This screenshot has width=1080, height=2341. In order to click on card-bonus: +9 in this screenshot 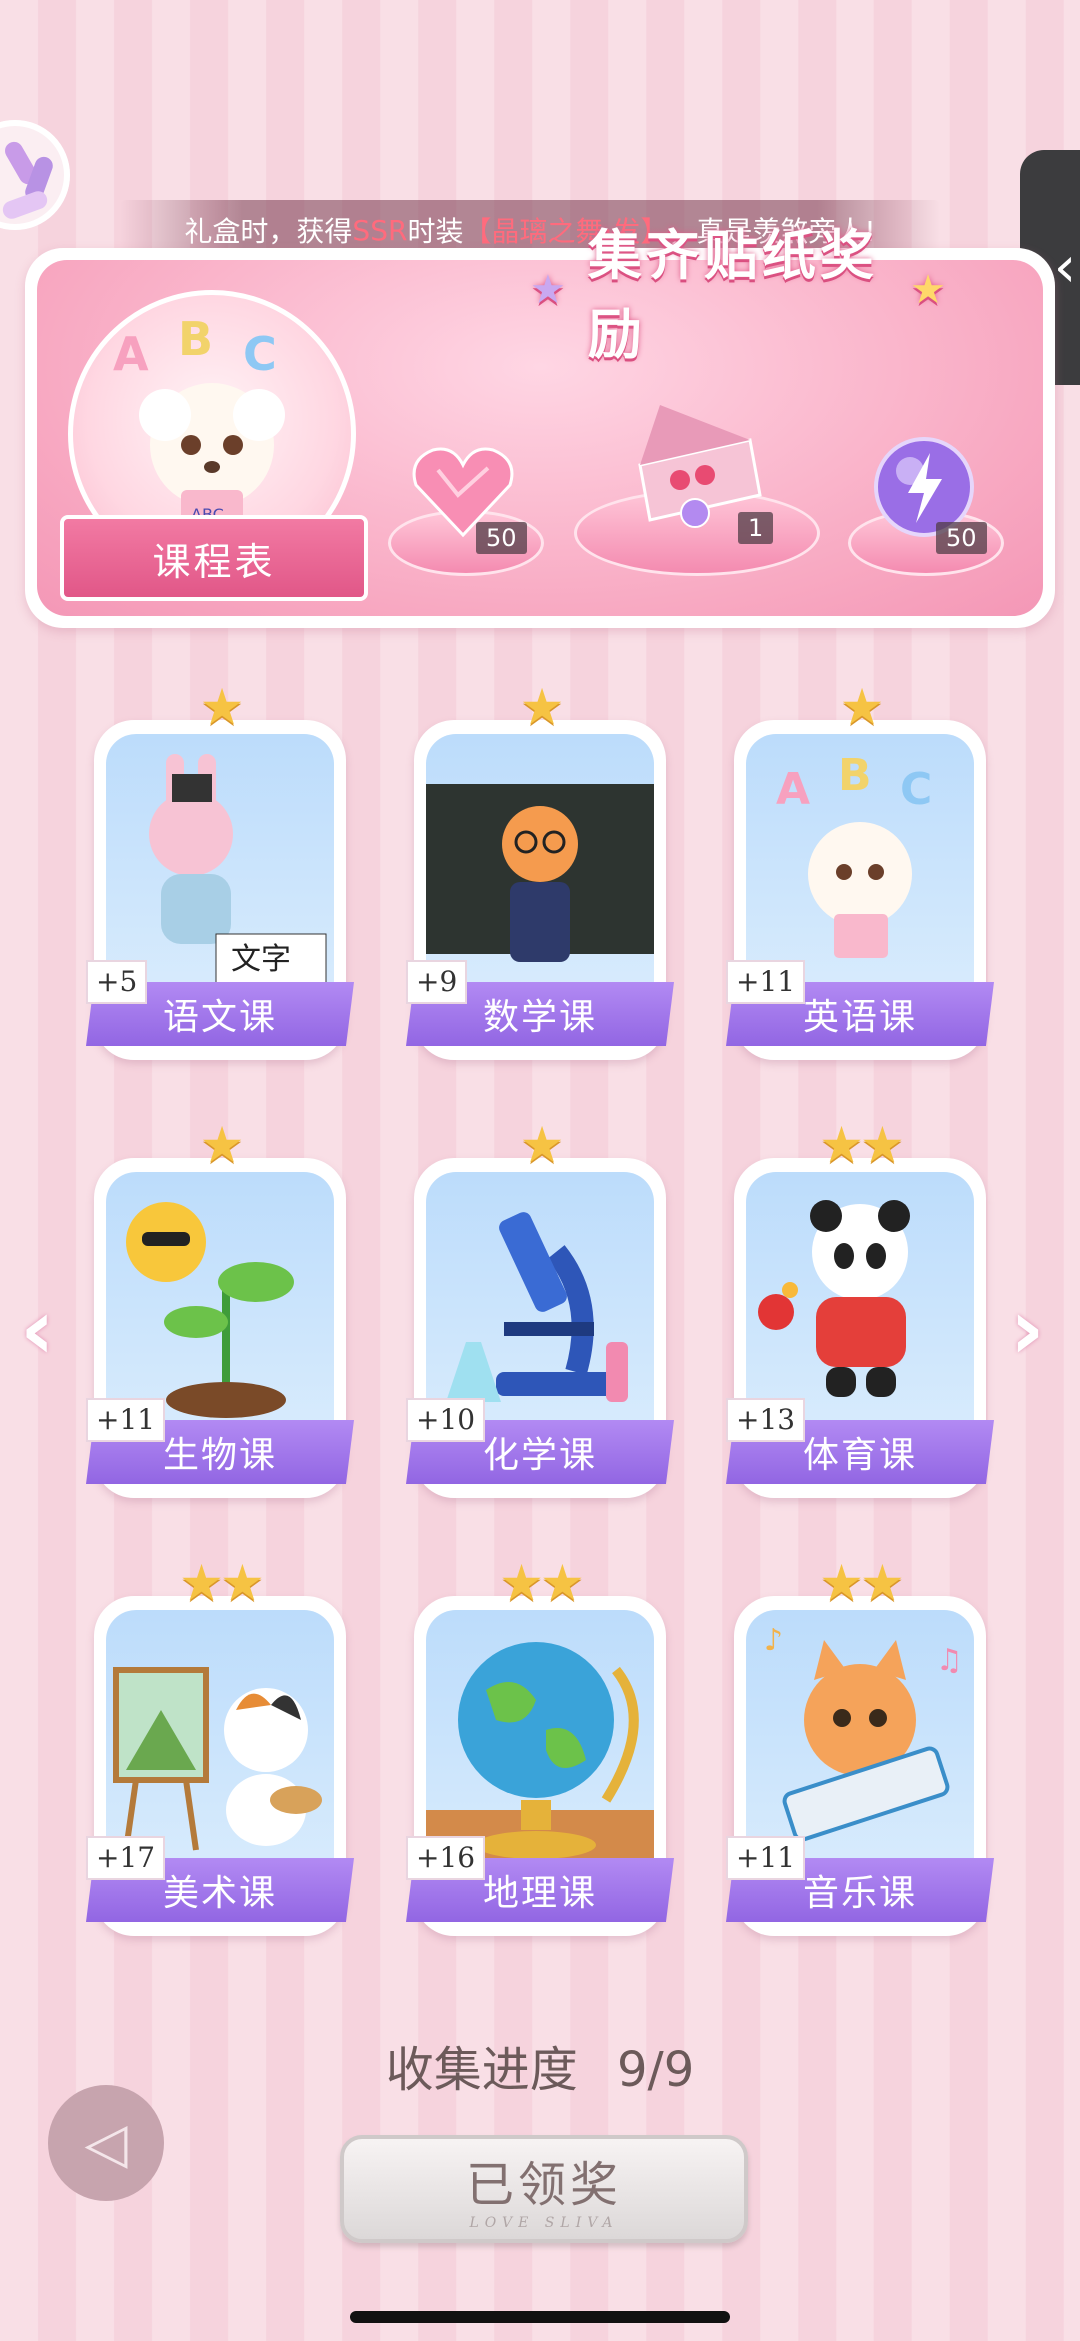, I will do `click(437, 982)`.